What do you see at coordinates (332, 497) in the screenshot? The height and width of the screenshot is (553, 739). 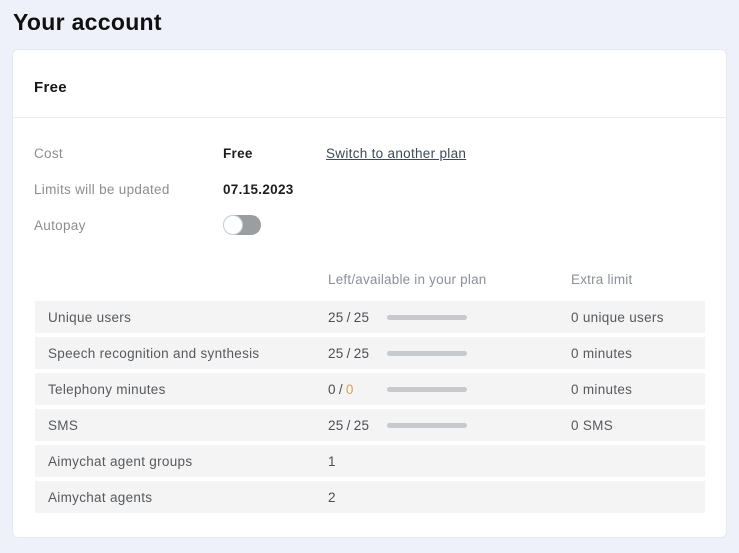 I see `left-available-value: 2` at bounding box center [332, 497].